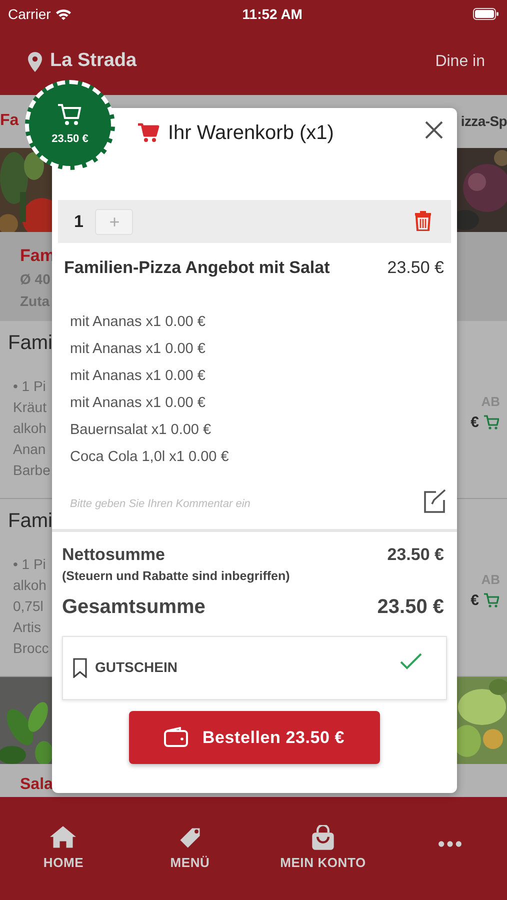  What do you see at coordinates (197, 268) in the screenshot?
I see `cart-item-name: Familien-Pizza Angebot mit Salat` at bounding box center [197, 268].